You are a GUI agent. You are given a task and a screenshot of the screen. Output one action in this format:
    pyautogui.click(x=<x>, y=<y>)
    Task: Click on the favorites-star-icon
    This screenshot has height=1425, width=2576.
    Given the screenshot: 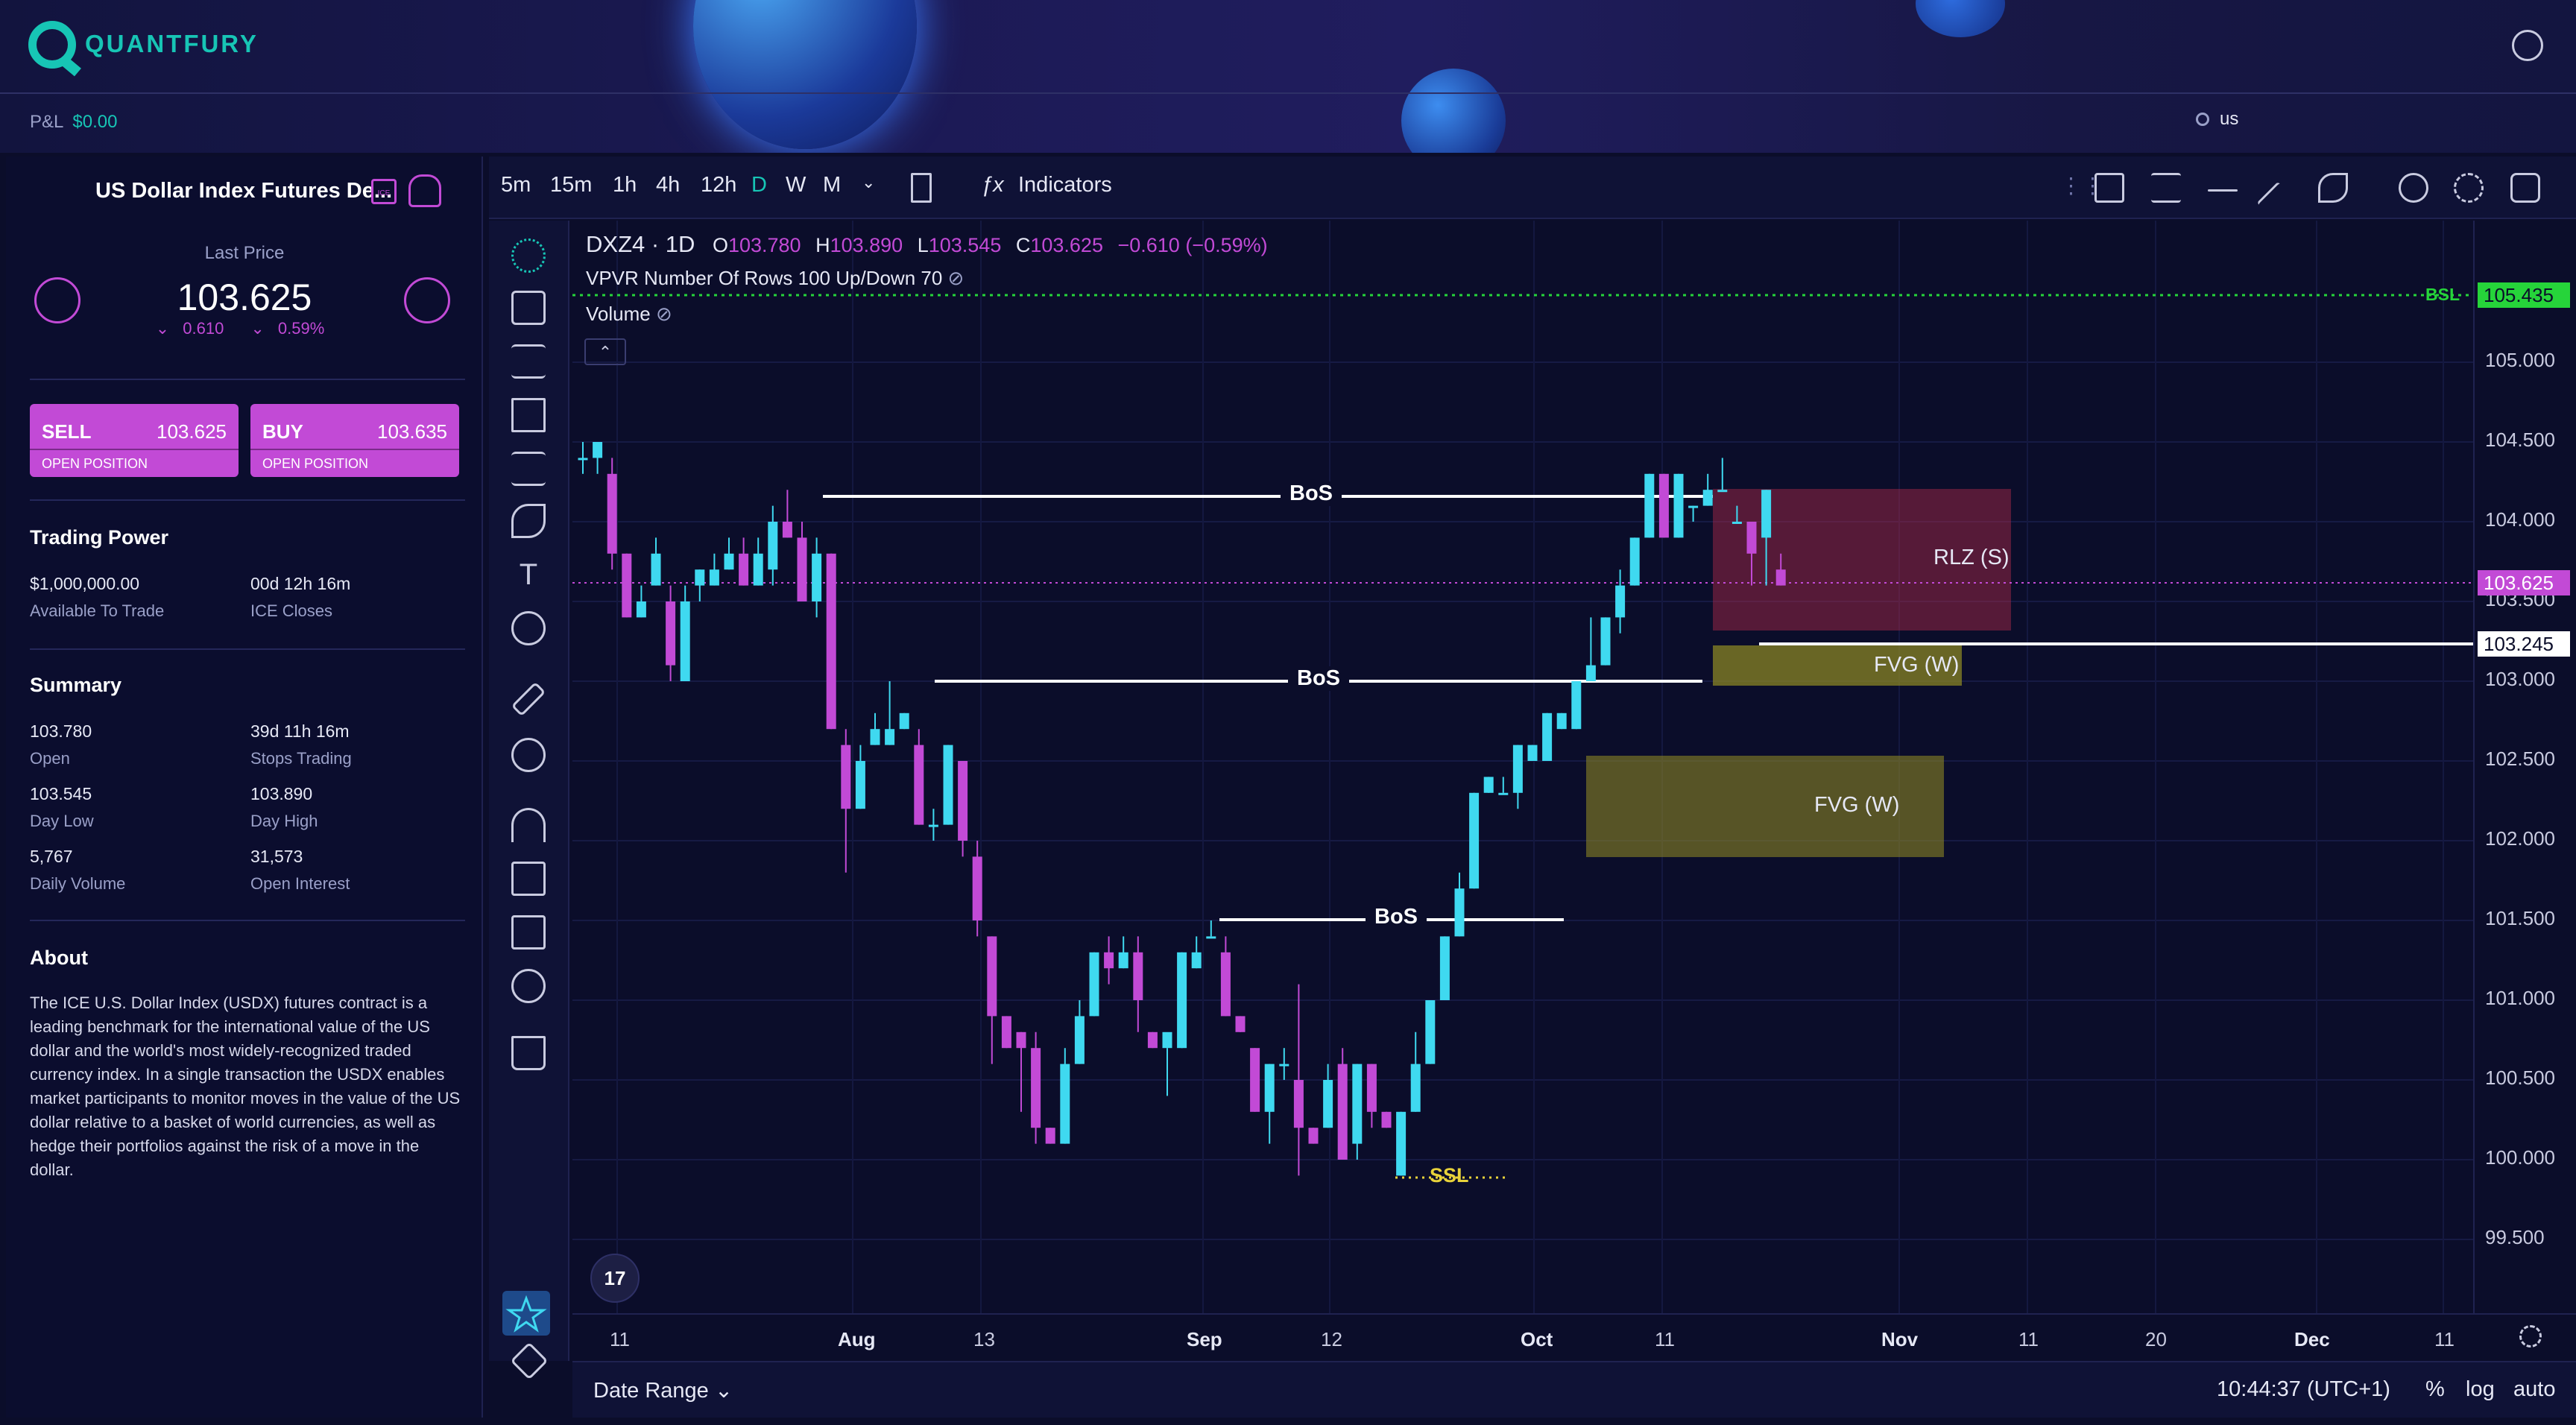 What is the action you would take?
    pyautogui.click(x=526, y=1314)
    